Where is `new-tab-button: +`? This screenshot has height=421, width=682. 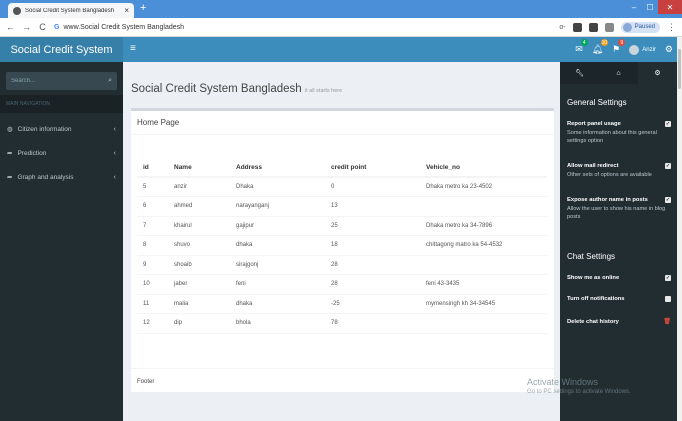
new-tab-button: + is located at coordinates (143, 8).